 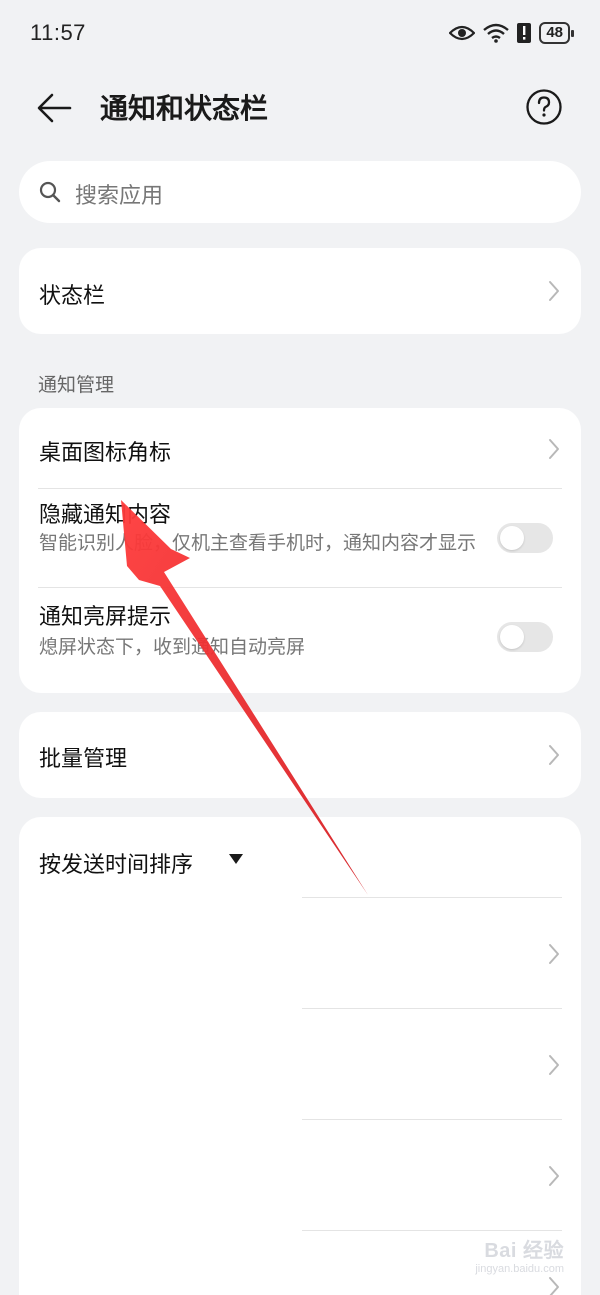 I want to click on back-arrow-icon, so click(x=54, y=108).